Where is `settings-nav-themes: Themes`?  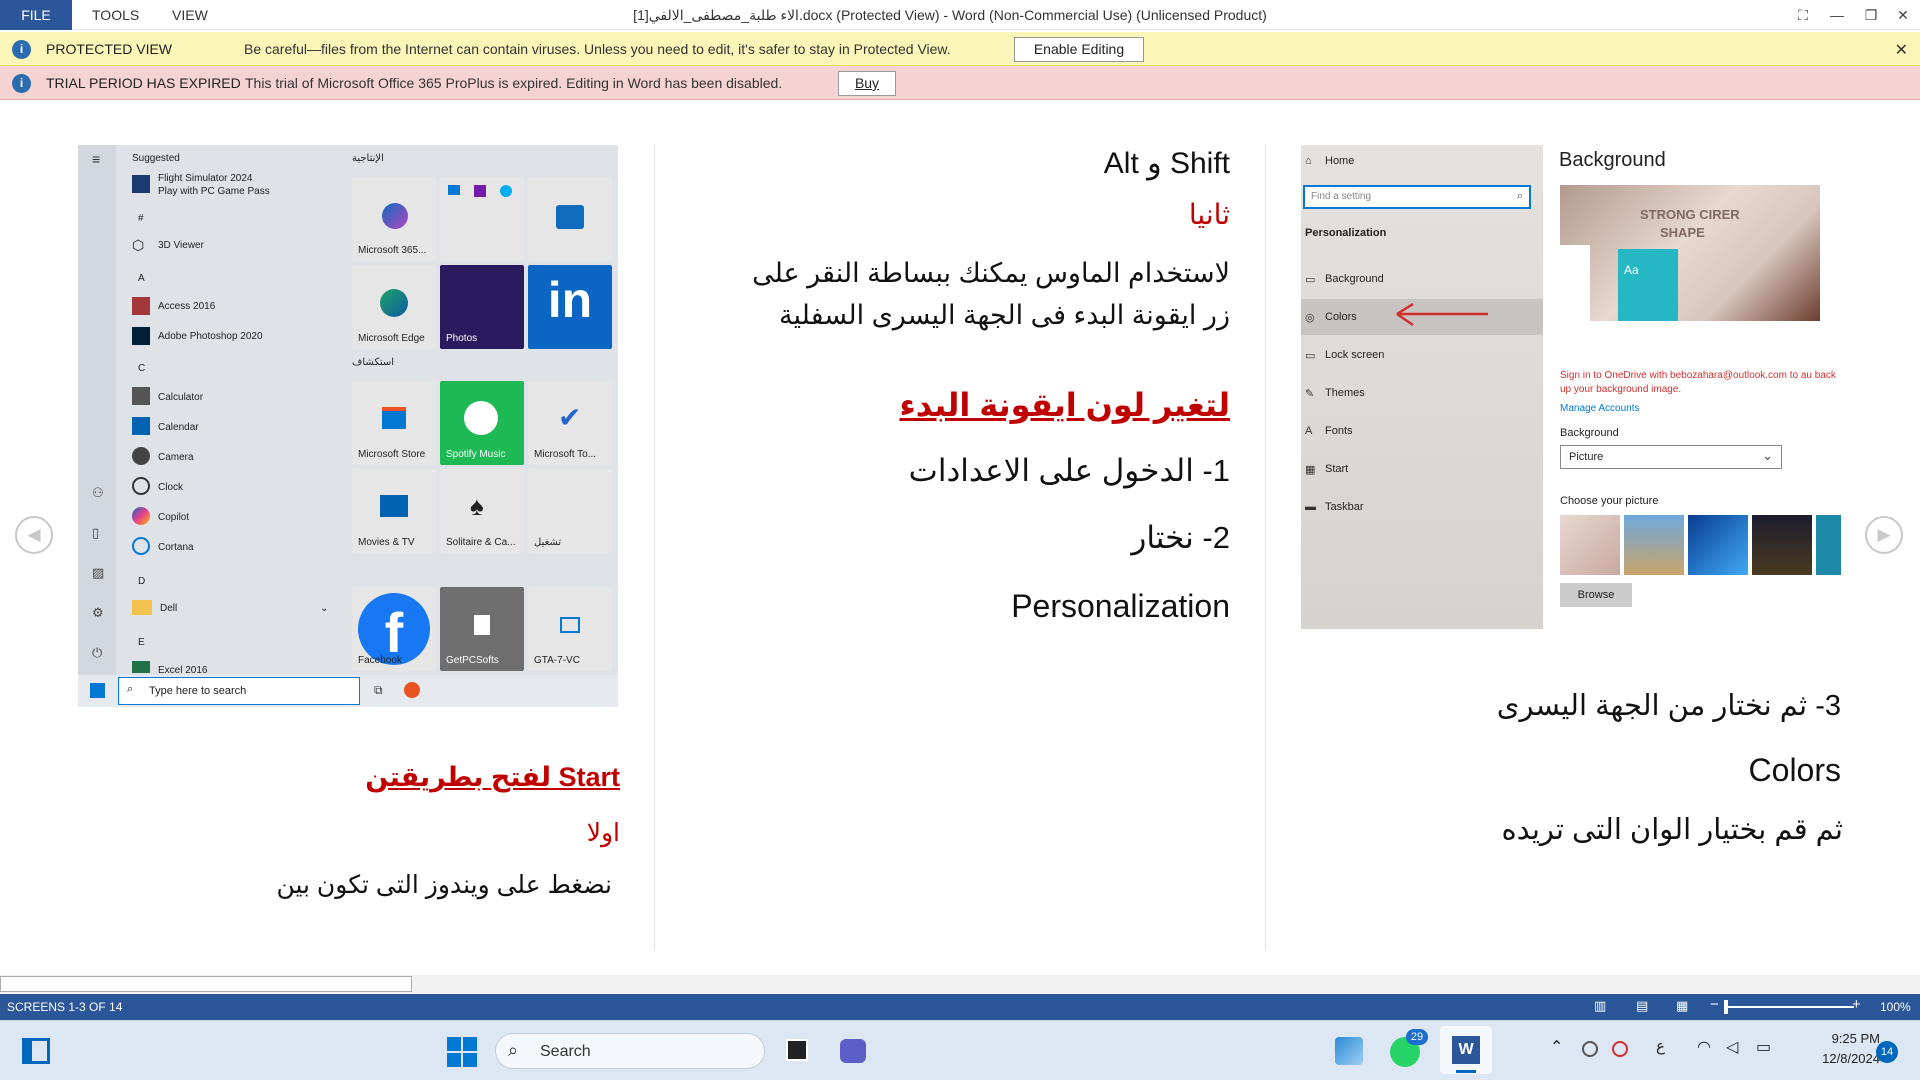 settings-nav-themes: Themes is located at coordinates (1345, 393).